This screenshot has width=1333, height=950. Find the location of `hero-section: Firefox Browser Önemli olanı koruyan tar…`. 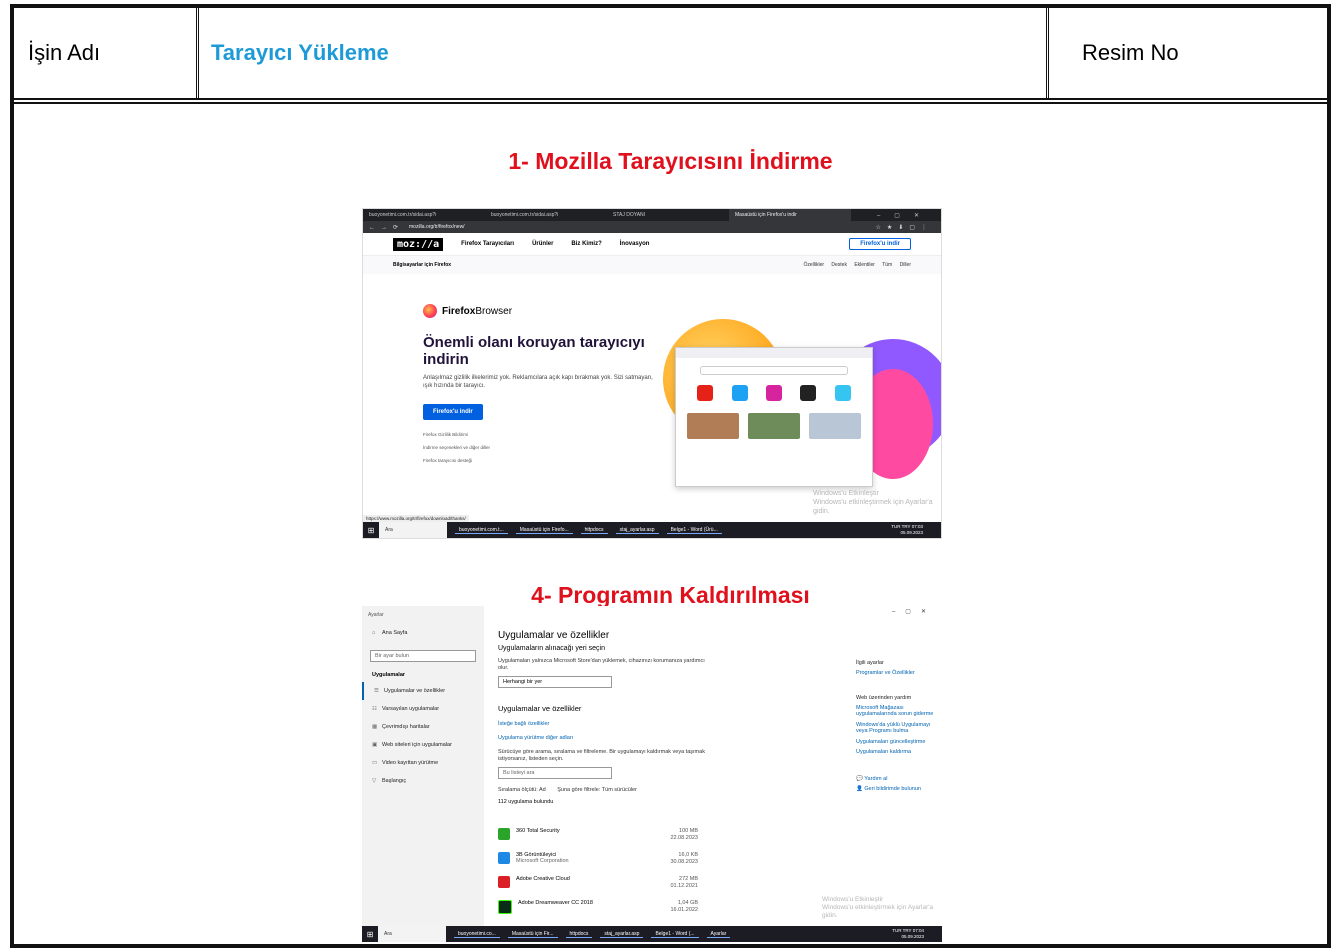

hero-section: Firefox Browser Önemli olanı koruyan tar… is located at coordinates (538, 385).